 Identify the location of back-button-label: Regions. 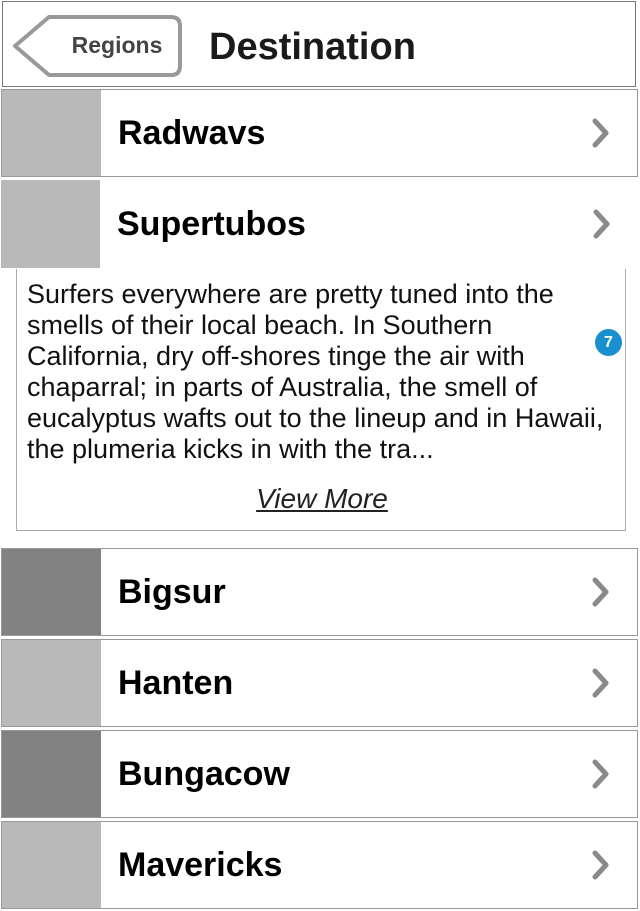
(117, 45).